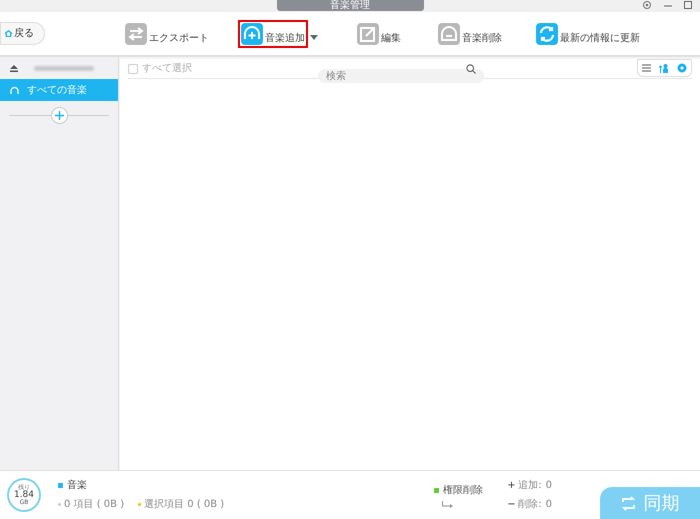 The width and height of the screenshot is (700, 519). What do you see at coordinates (510, 505) in the screenshot?
I see `change-sign: −` at bounding box center [510, 505].